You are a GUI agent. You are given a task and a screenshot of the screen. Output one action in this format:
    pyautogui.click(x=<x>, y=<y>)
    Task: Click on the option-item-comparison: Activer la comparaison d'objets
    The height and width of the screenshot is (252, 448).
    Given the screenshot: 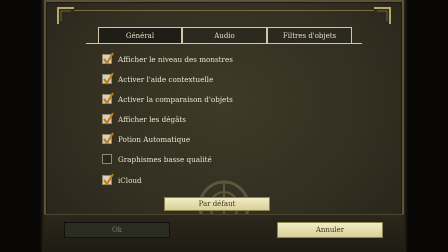 What is the action you would take?
    pyautogui.click(x=167, y=99)
    